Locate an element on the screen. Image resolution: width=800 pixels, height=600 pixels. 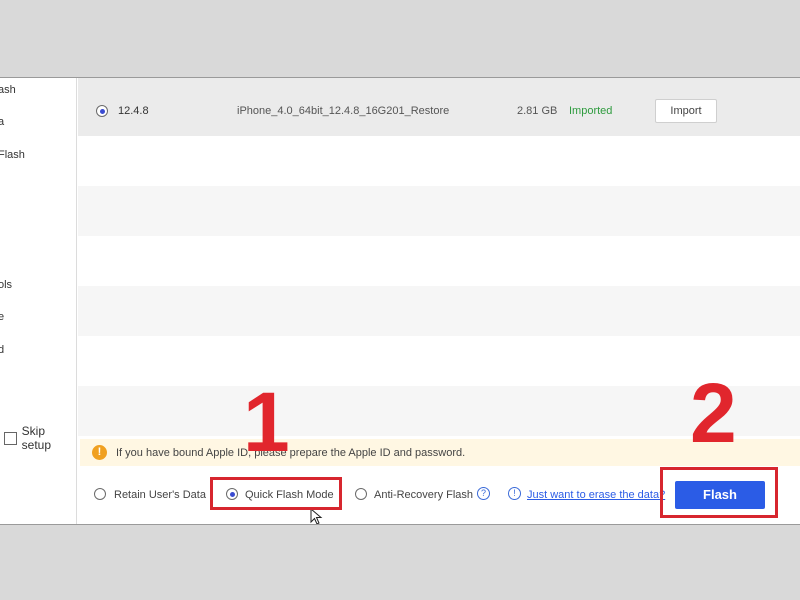
import-button: Import is located at coordinates (686, 111).